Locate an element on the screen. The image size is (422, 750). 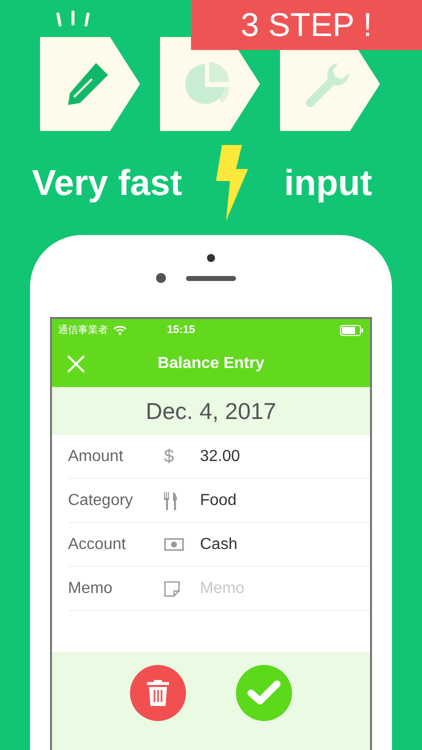
camera-icon is located at coordinates (161, 278).